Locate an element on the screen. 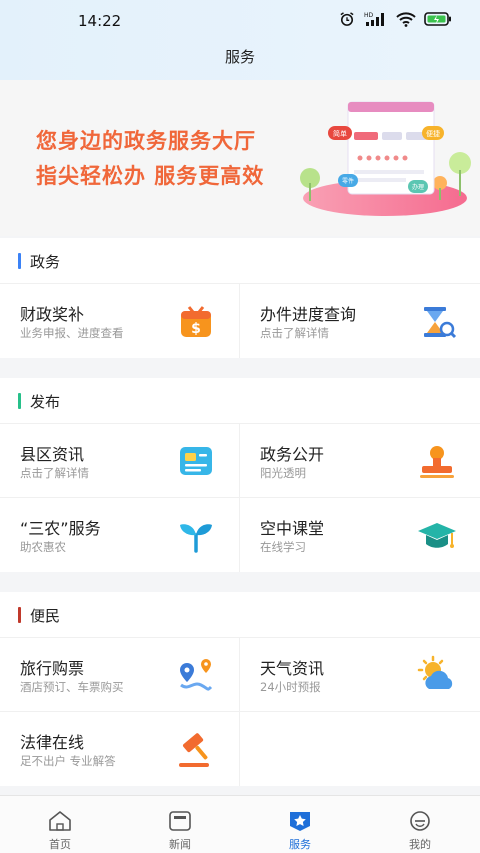  money-bag-icon: $ is located at coordinates (196, 321).